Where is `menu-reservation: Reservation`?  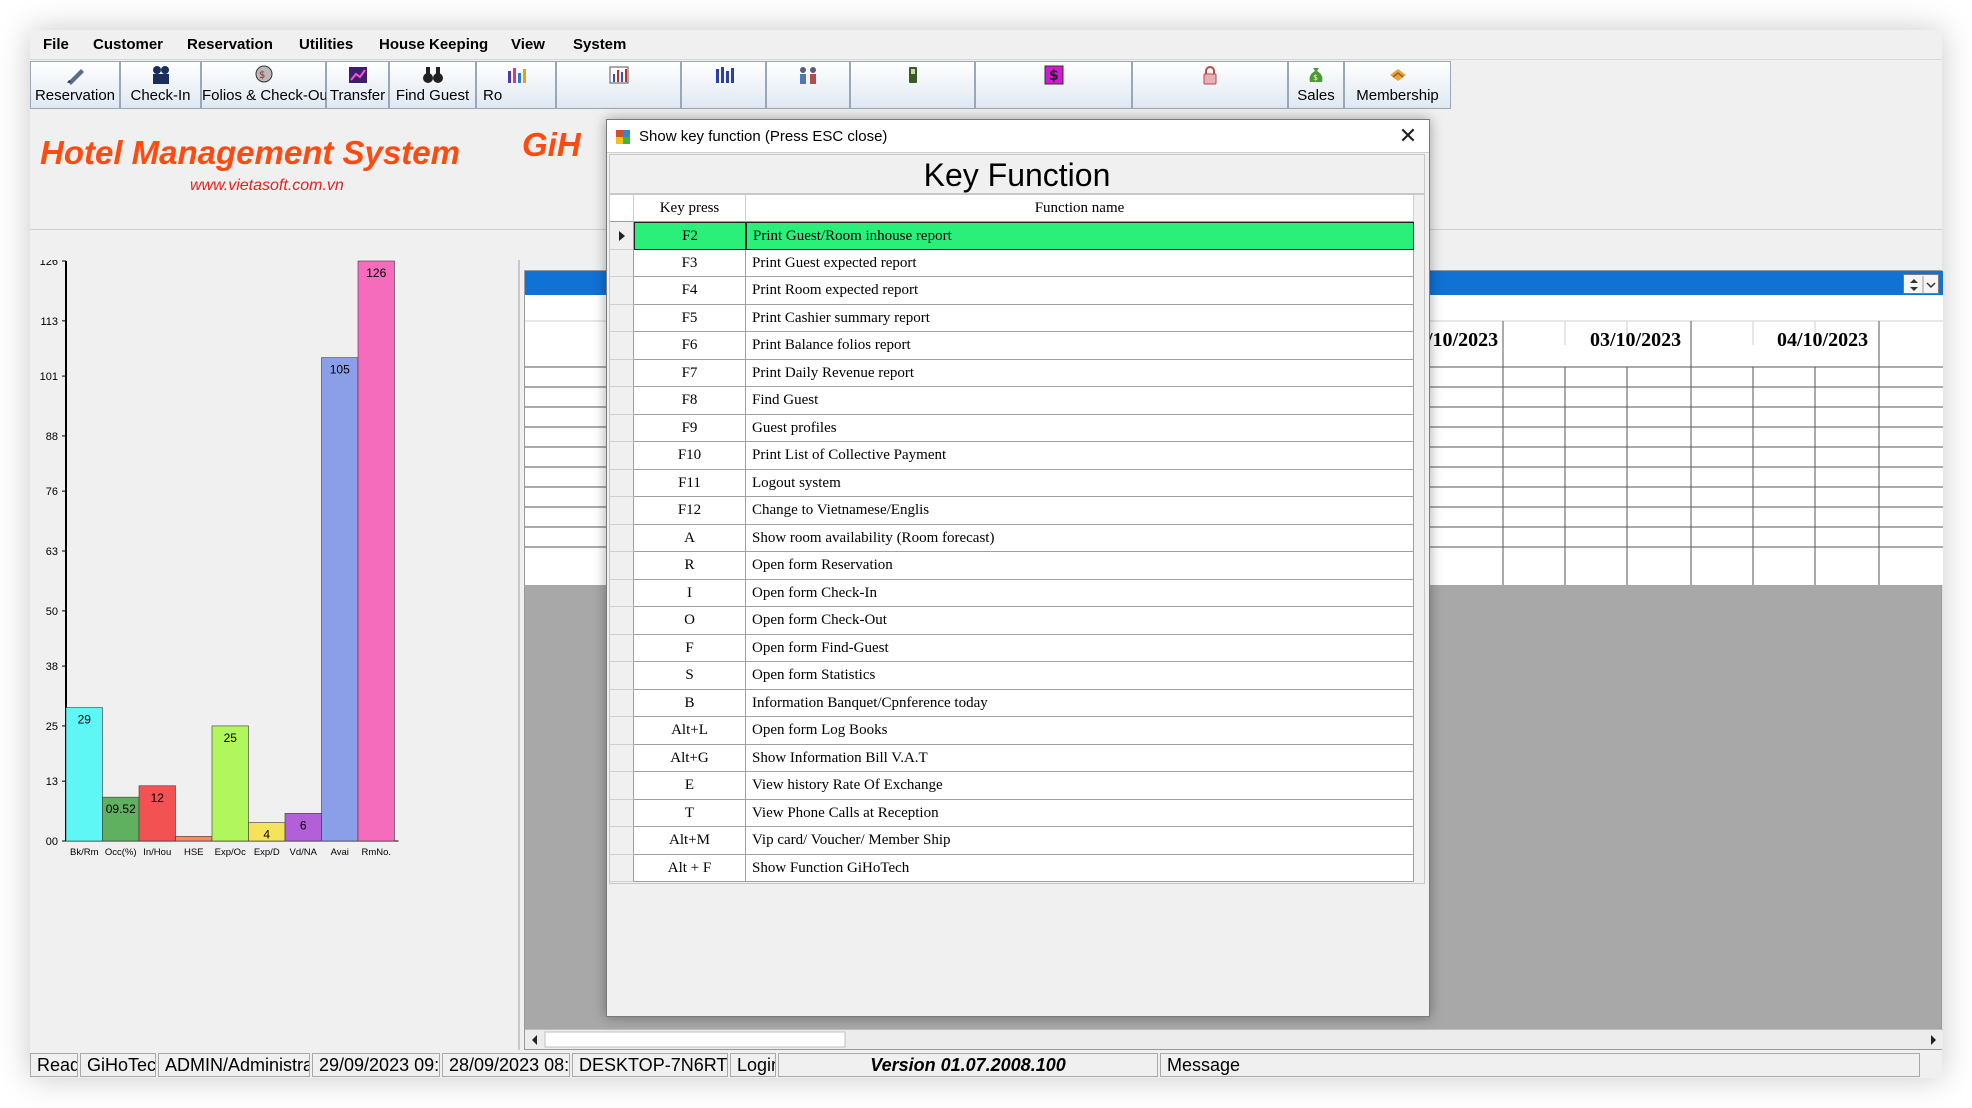
menu-reservation: Reservation is located at coordinates (230, 44).